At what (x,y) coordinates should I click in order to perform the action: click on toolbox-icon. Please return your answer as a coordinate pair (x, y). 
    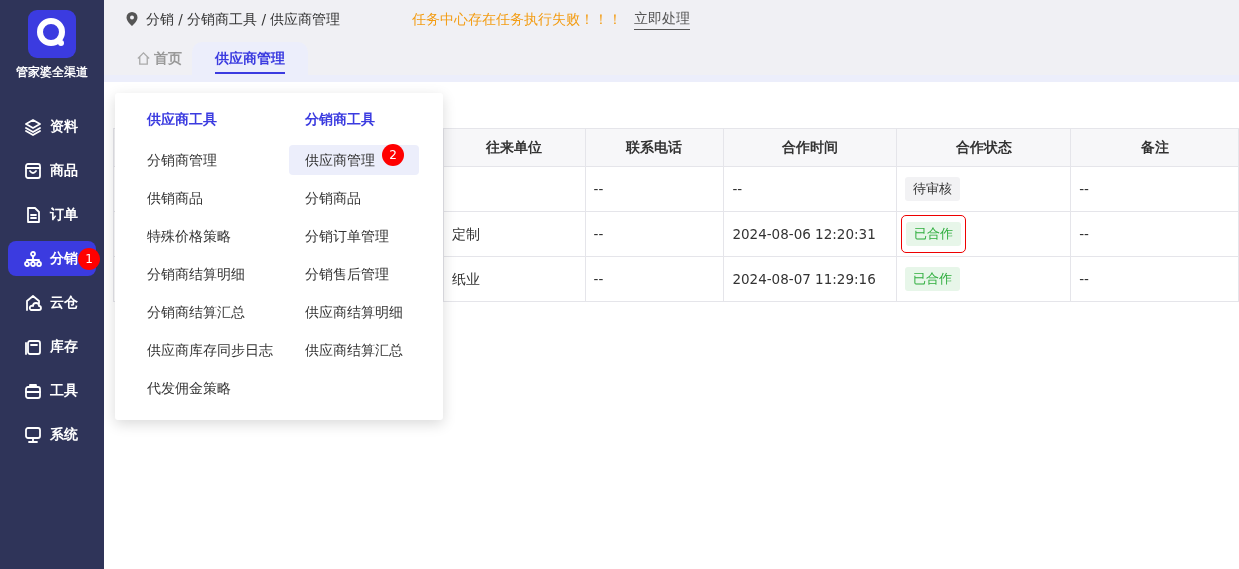
    Looking at the image, I should click on (33, 390).